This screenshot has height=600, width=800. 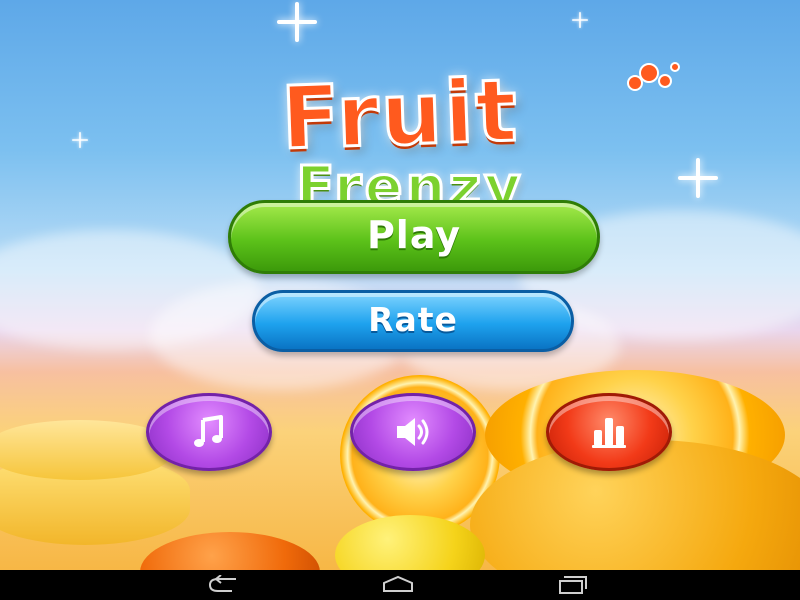 What do you see at coordinates (222, 583) in the screenshot?
I see `back-icon` at bounding box center [222, 583].